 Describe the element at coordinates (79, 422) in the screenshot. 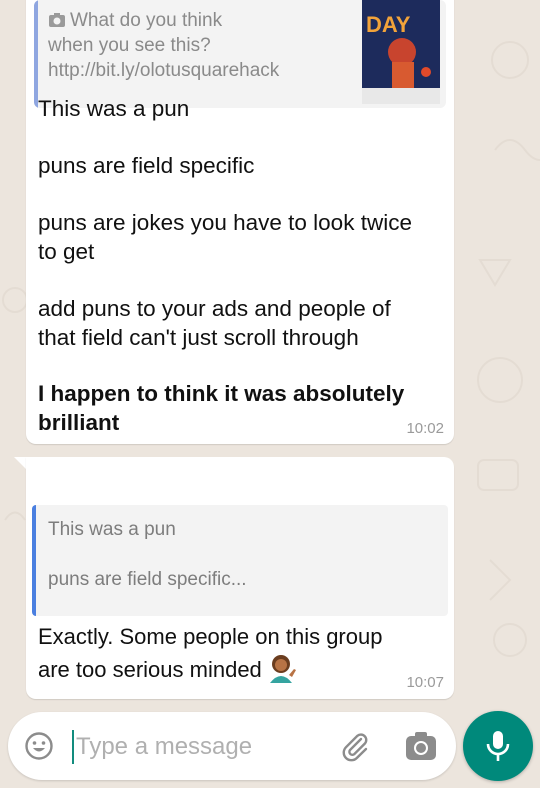

I see `message-bold-line: brilliant` at that location.